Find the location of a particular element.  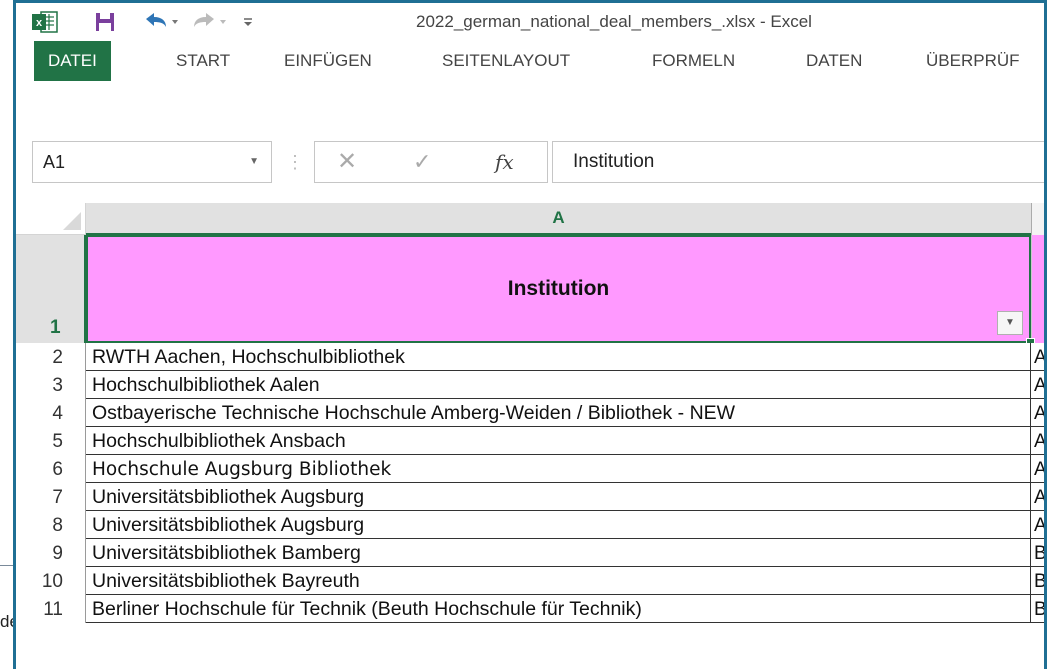

row-number: 5 is located at coordinates (57, 441).